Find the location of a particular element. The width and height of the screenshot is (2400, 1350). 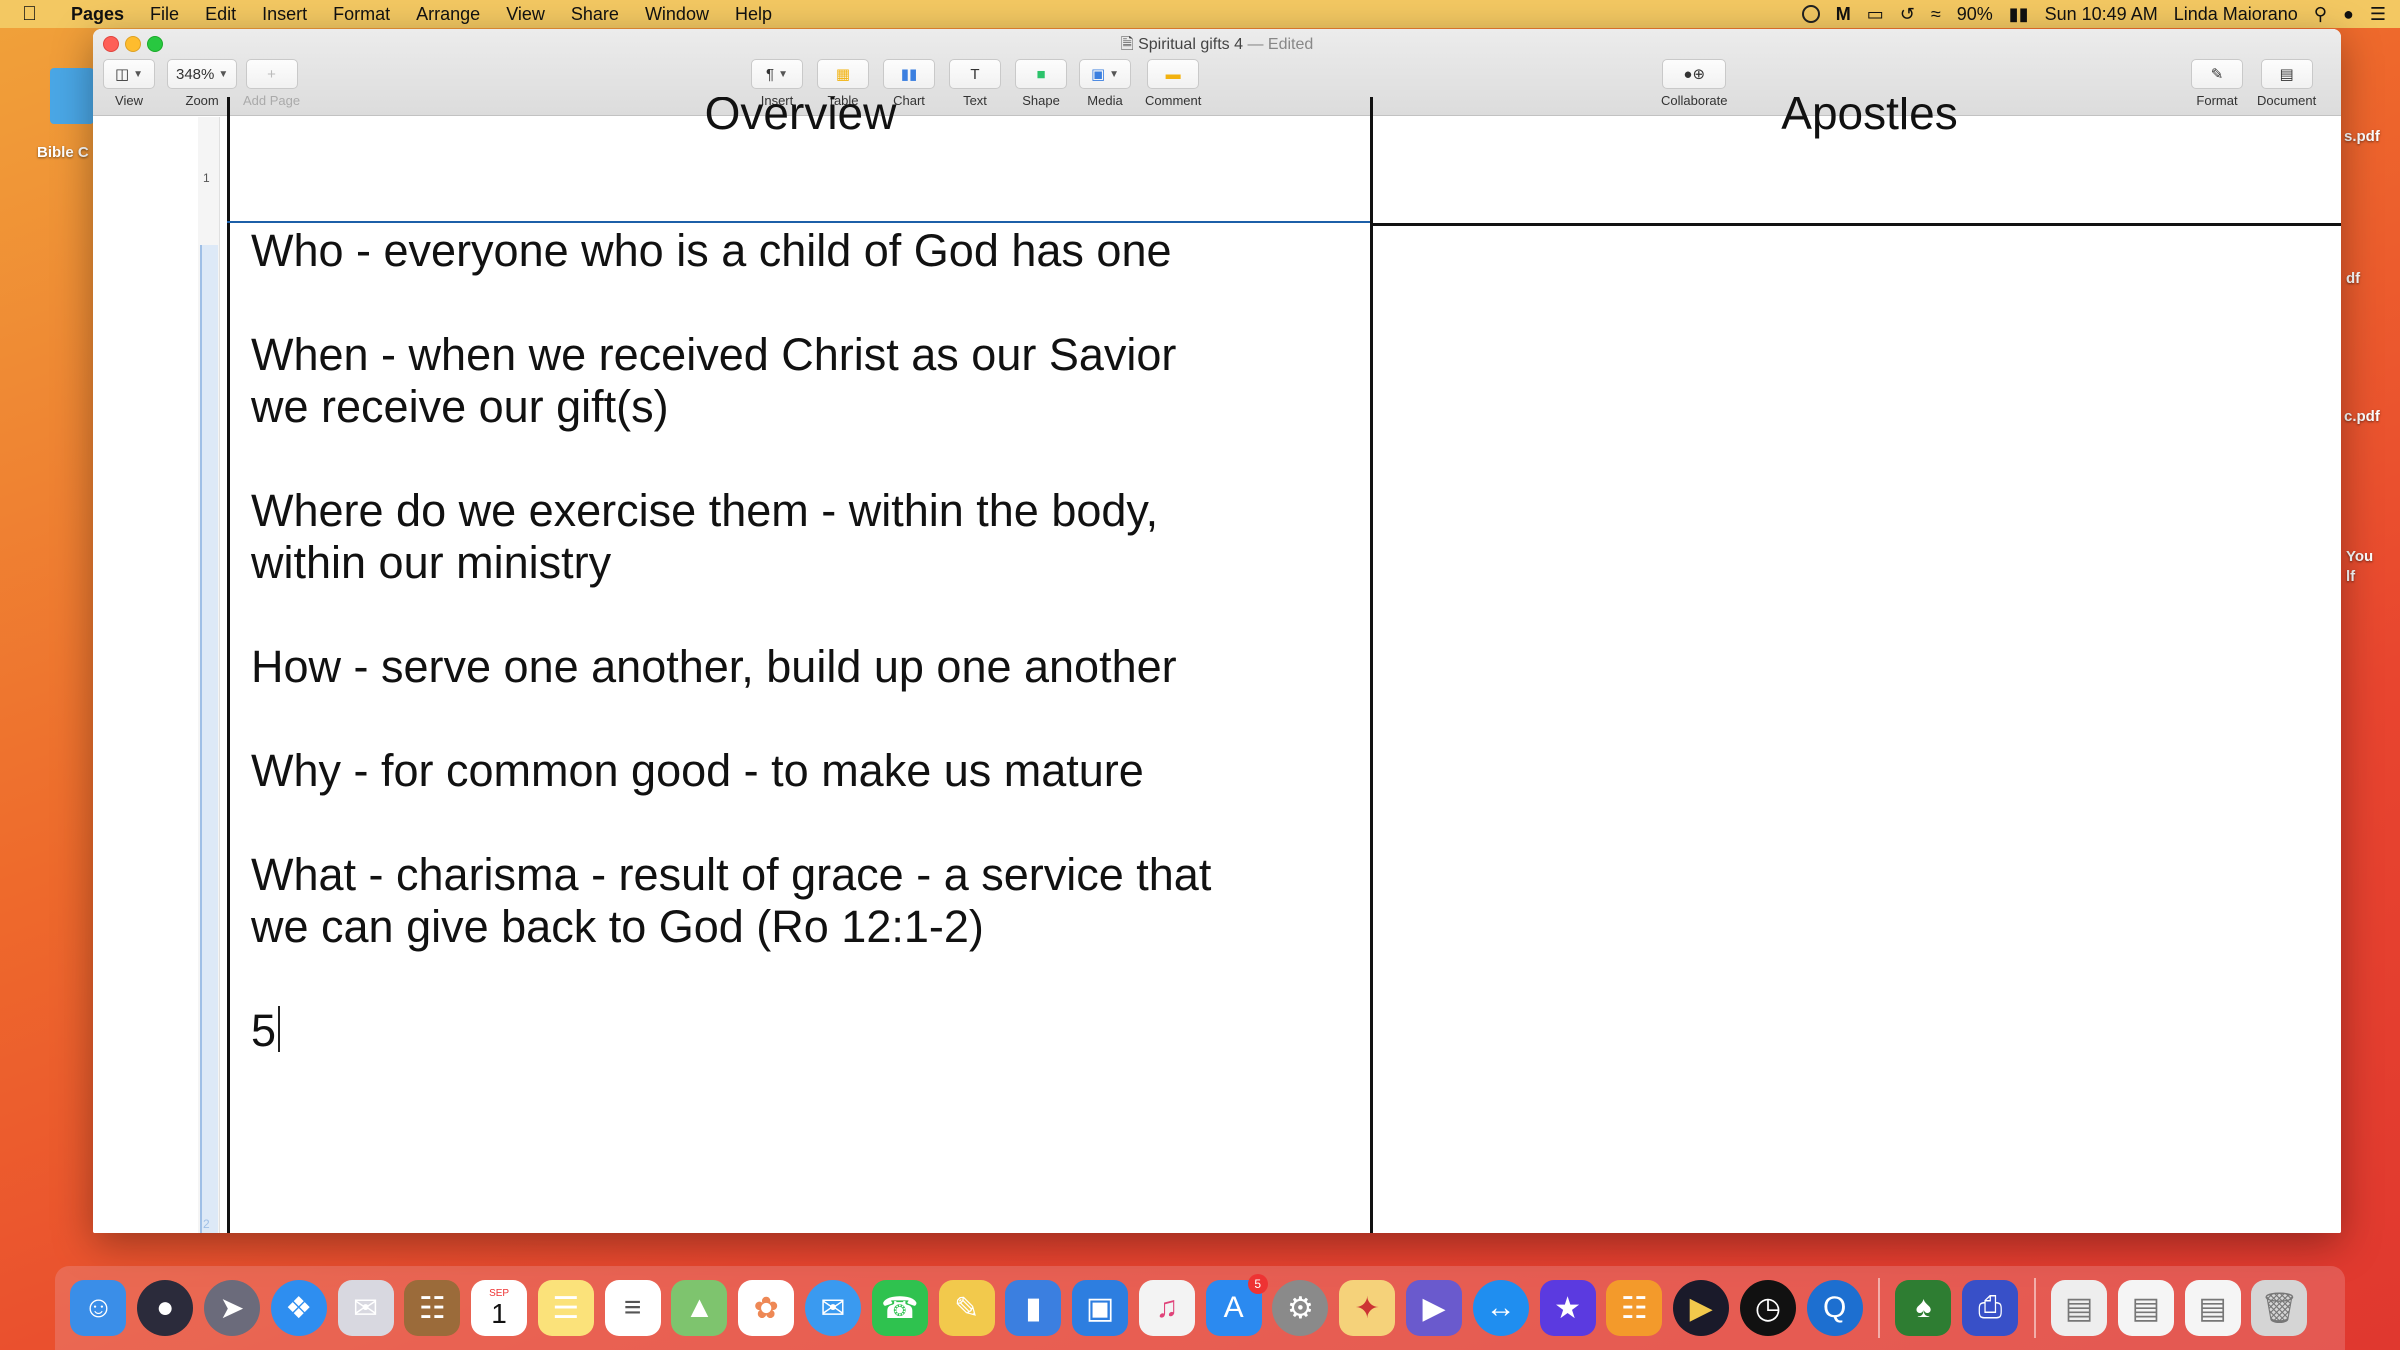

document-icon: ▤ is located at coordinates (2286, 74).